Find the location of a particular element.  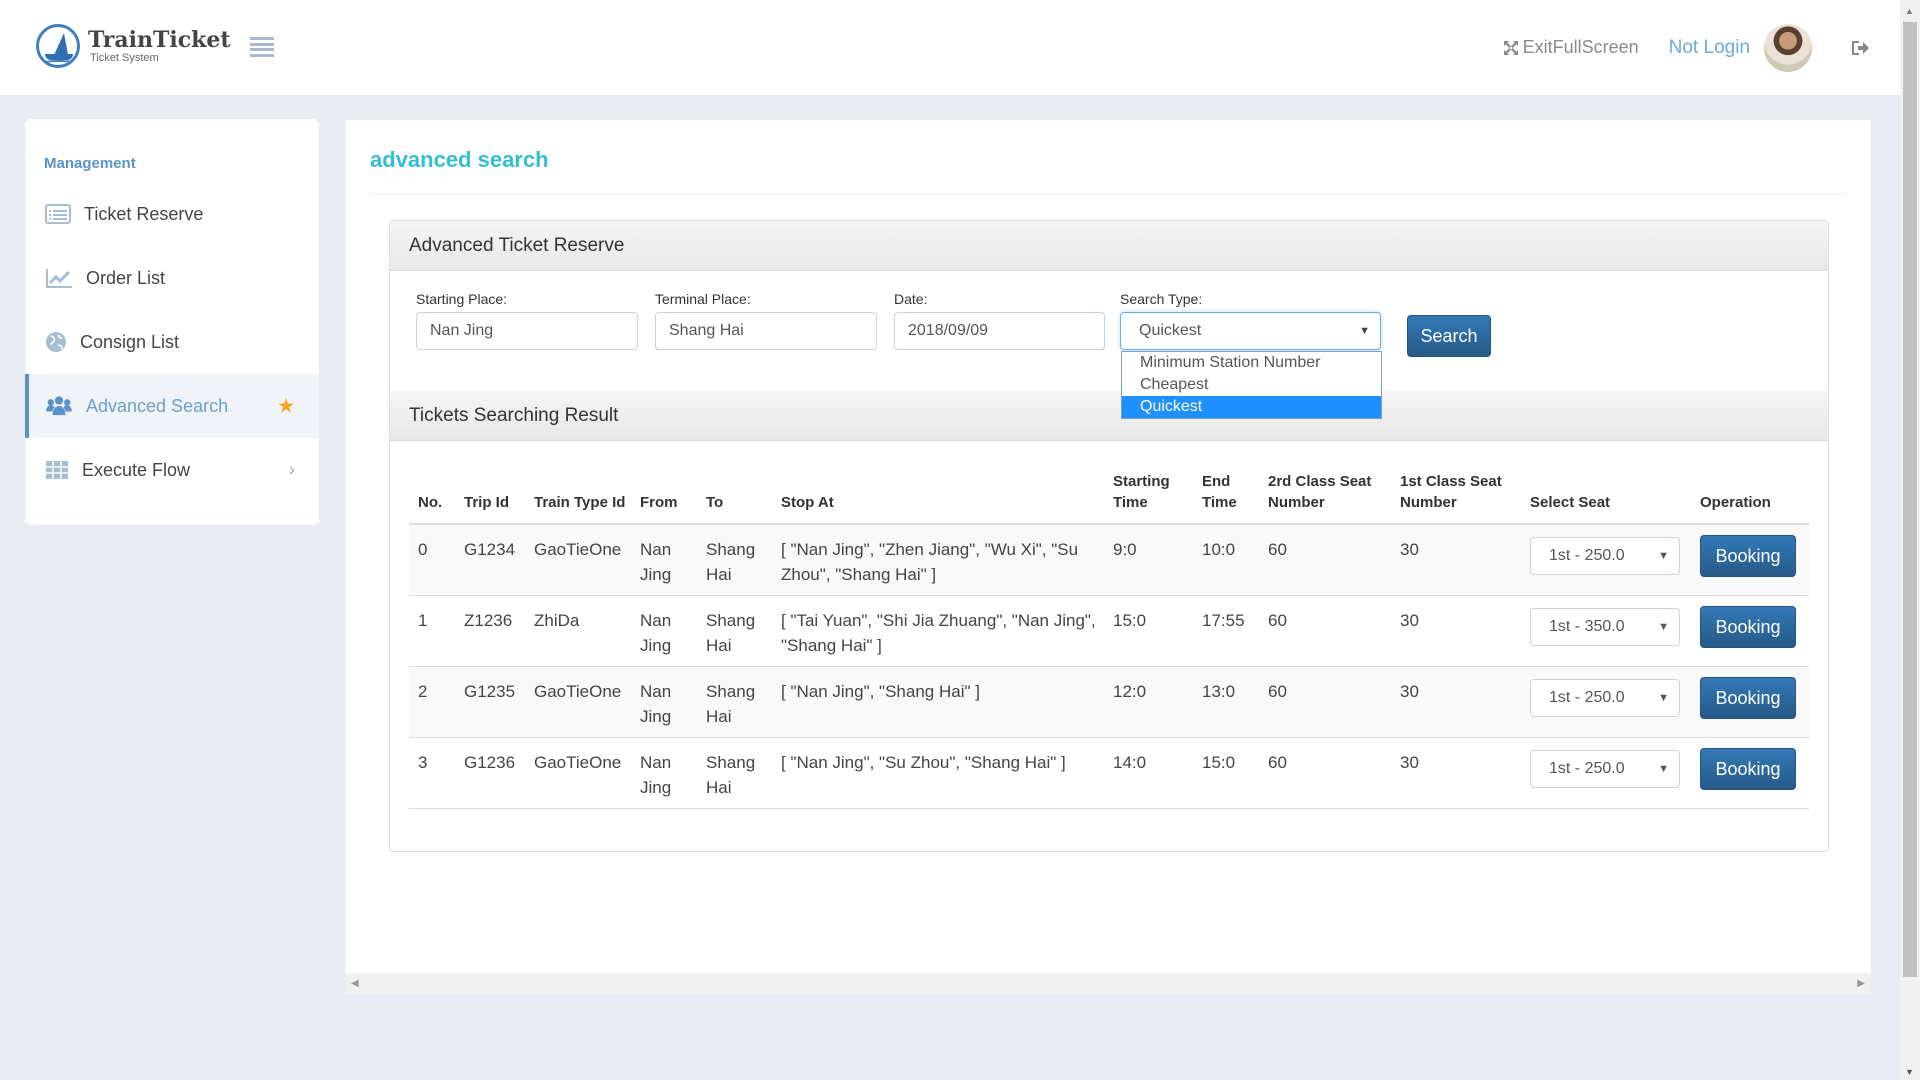

cell-trip-id: G1234 is located at coordinates (490, 560).